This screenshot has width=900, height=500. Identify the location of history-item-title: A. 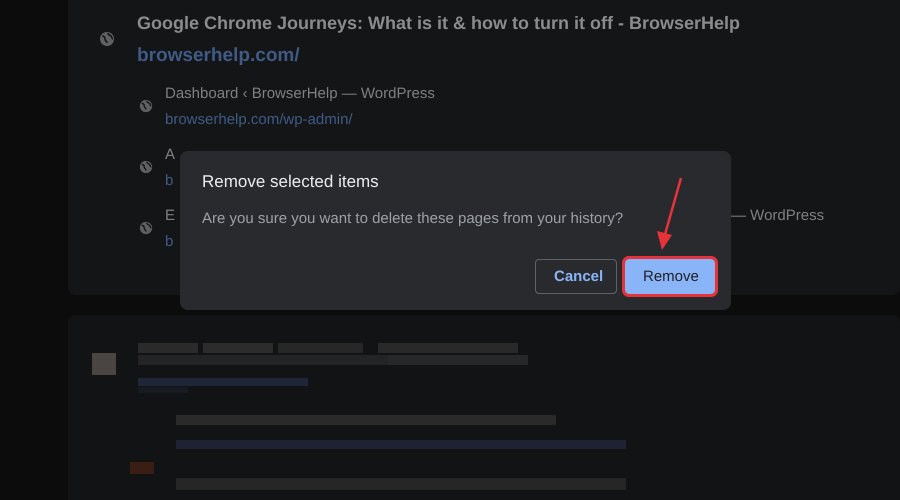
(170, 155).